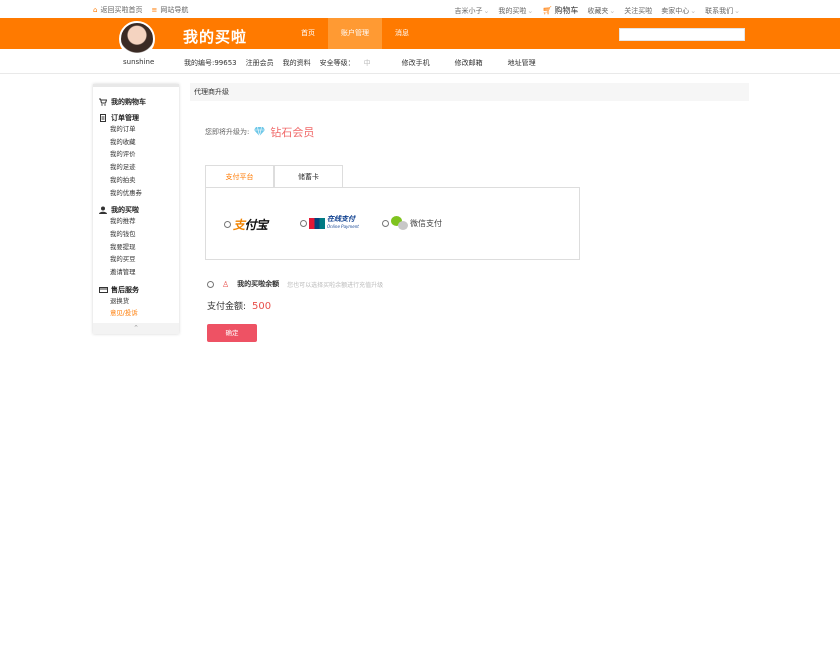 This screenshot has height=654, width=840. What do you see at coordinates (260, 63) in the screenshot?
I see `register-member-link: 注册会员` at bounding box center [260, 63].